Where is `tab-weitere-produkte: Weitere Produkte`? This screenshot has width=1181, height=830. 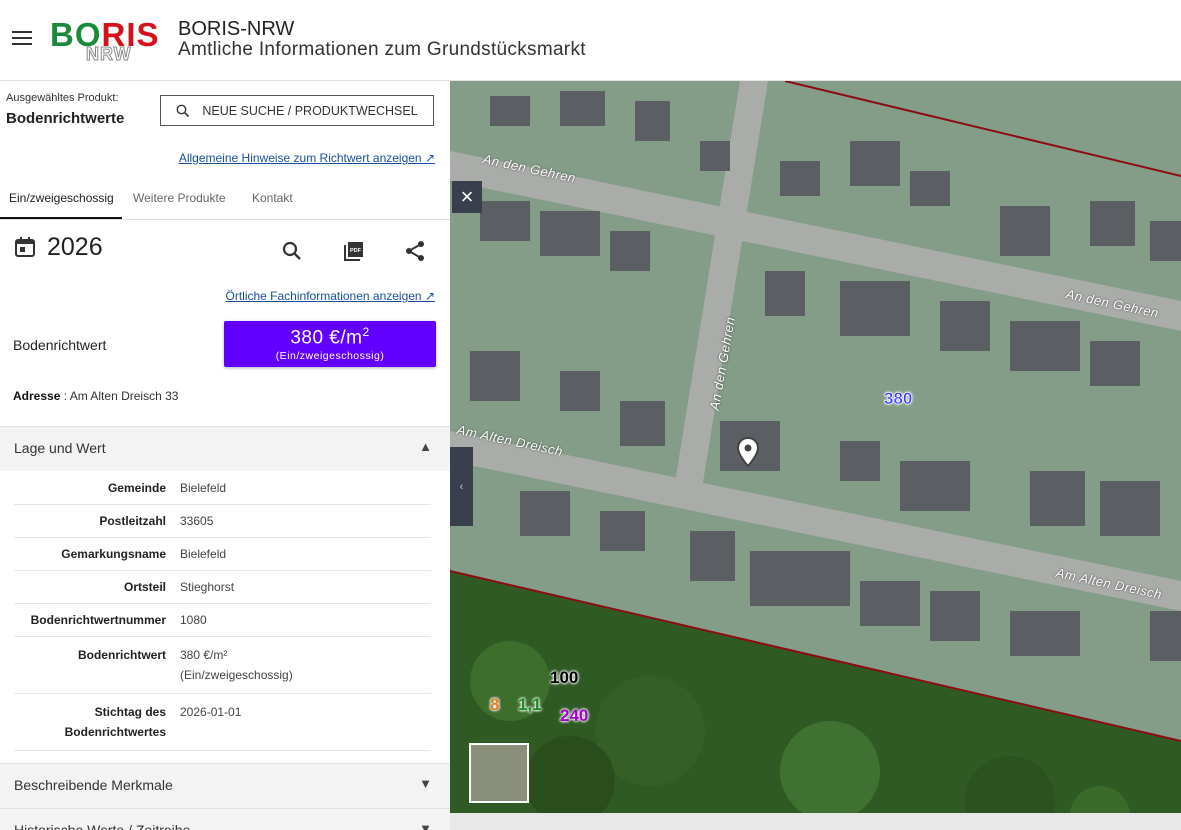 tab-weitere-produkte: Weitere Produkte is located at coordinates (179, 198).